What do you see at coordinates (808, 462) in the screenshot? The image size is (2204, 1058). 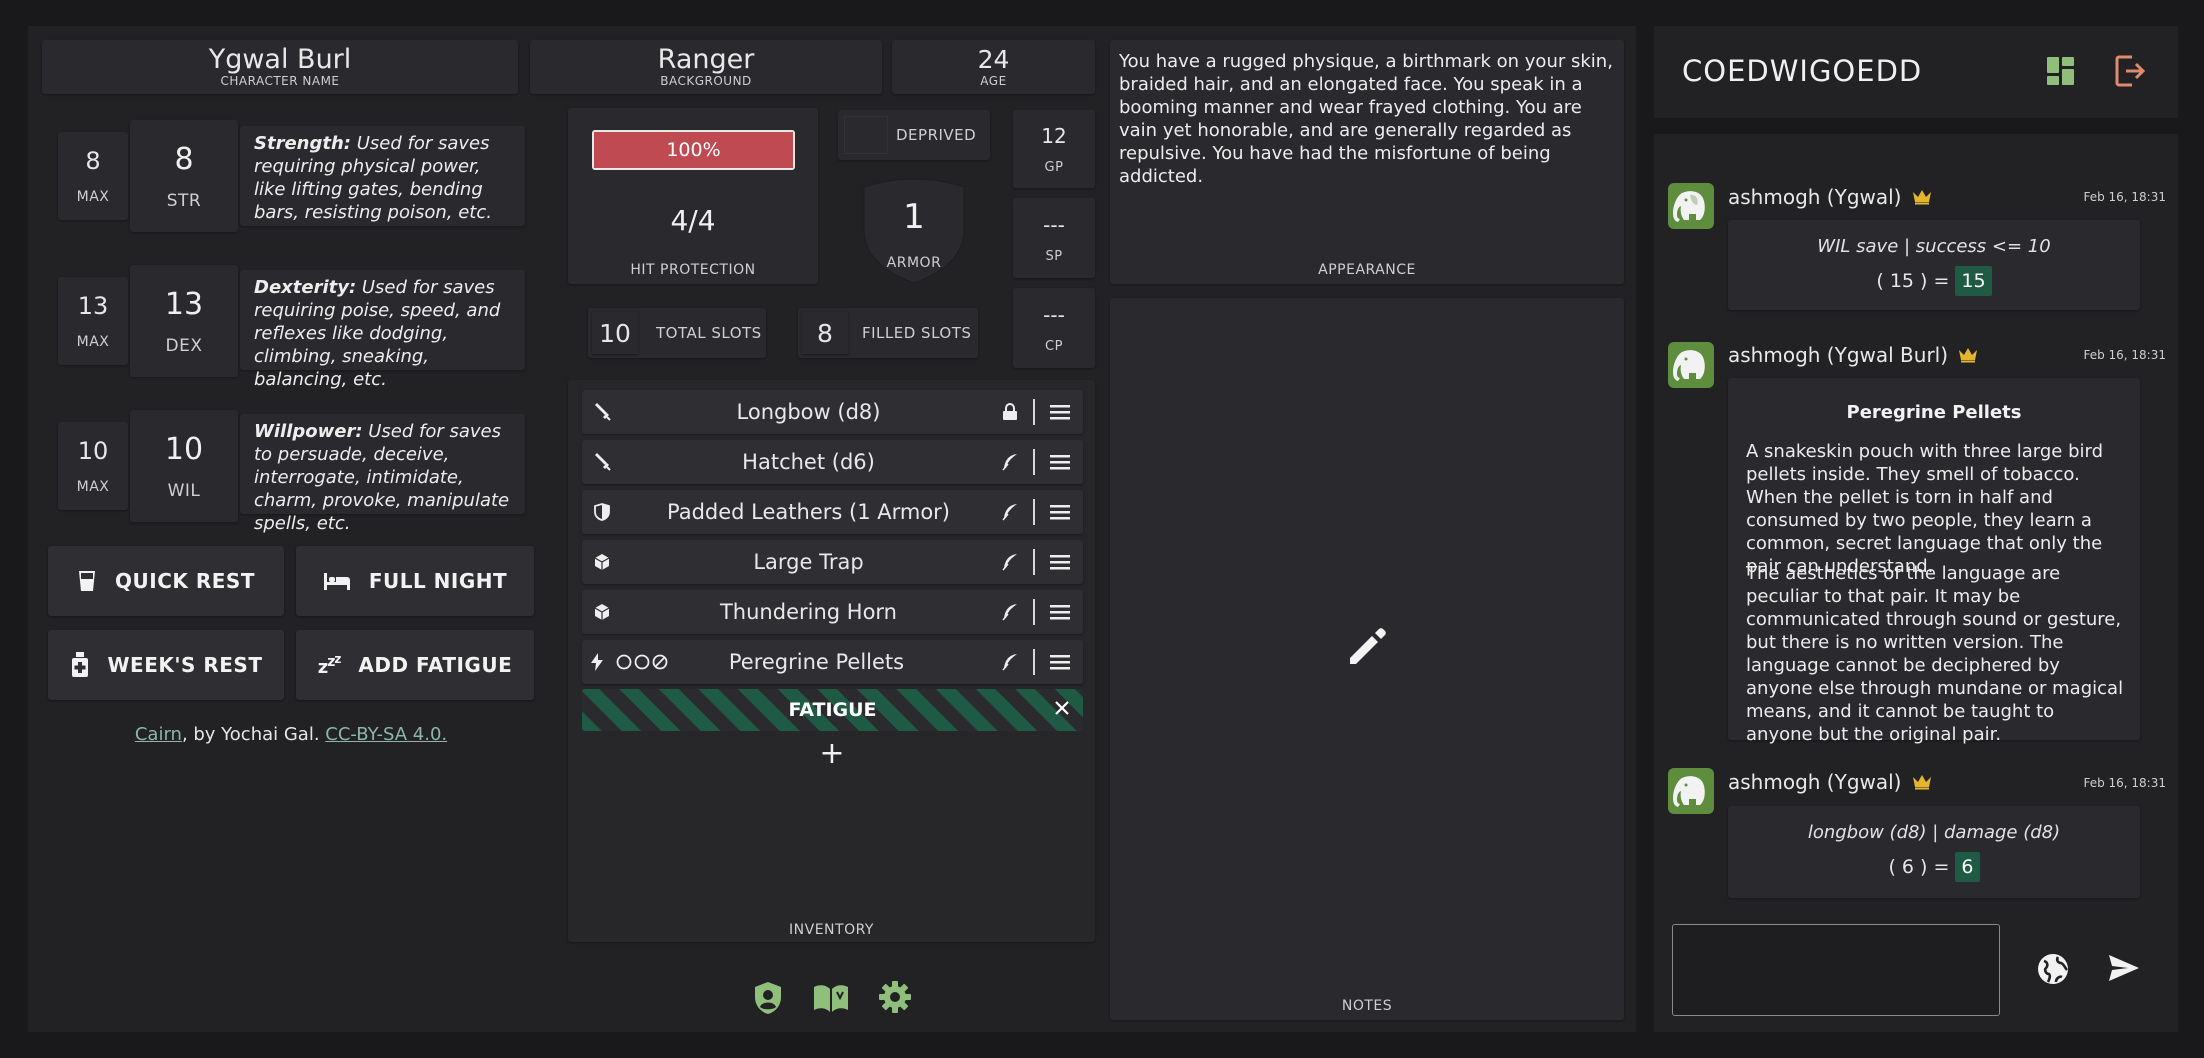 I see `item-name: Hatchet (d6)` at bounding box center [808, 462].